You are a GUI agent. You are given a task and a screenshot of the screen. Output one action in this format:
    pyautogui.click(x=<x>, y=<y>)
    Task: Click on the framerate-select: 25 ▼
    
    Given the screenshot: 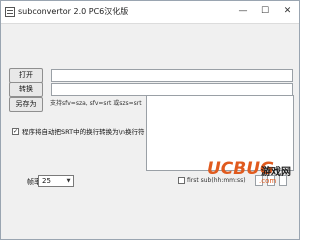 What is the action you would take?
    pyautogui.click(x=56, y=181)
    